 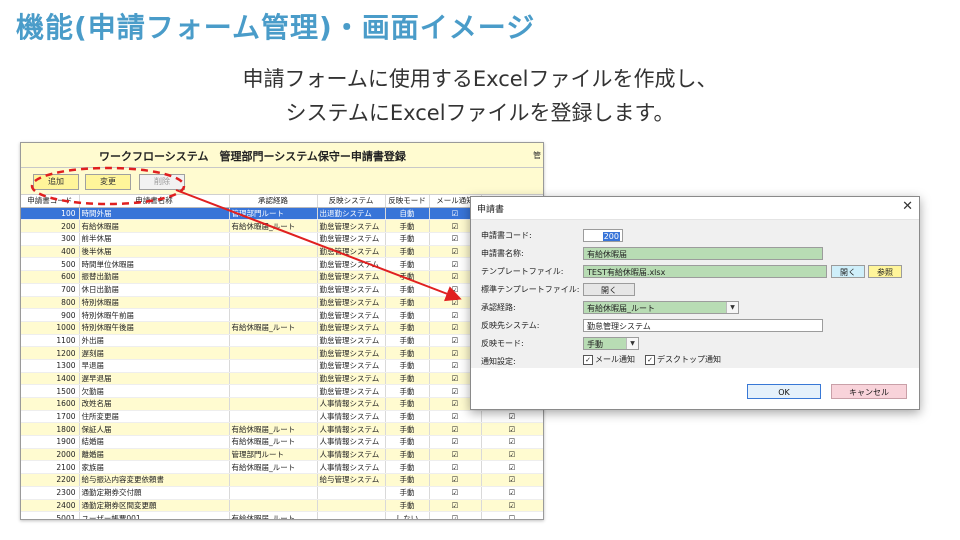 What do you see at coordinates (108, 186) in the screenshot?
I see `highlight-ellipse` at bounding box center [108, 186].